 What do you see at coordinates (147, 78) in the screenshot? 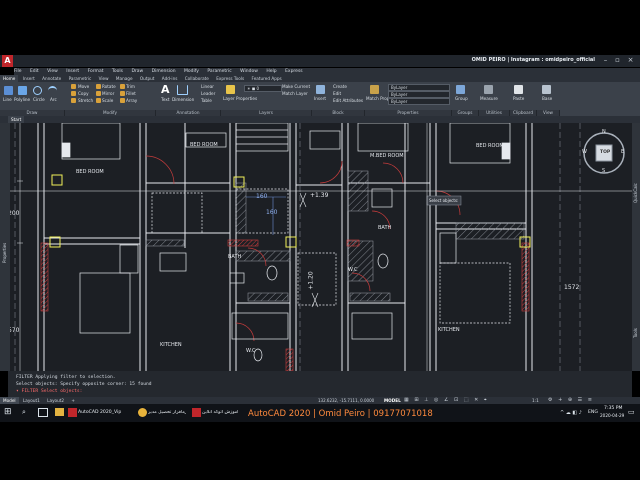
I see `tab-output: Output` at bounding box center [147, 78].